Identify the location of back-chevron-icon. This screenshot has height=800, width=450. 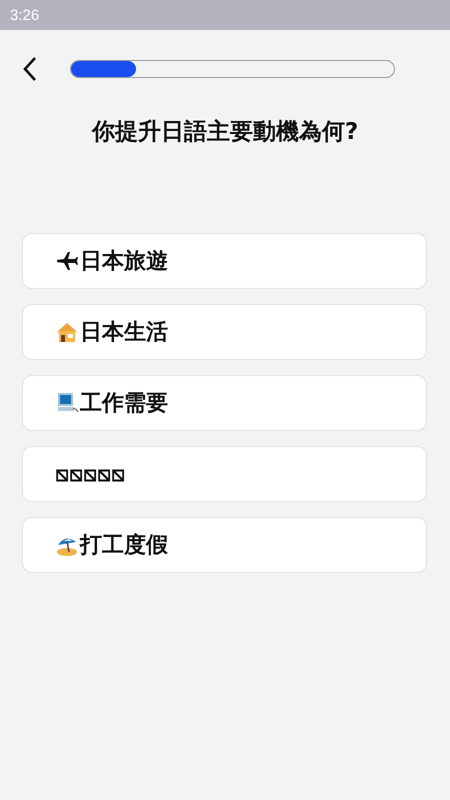
(30, 69).